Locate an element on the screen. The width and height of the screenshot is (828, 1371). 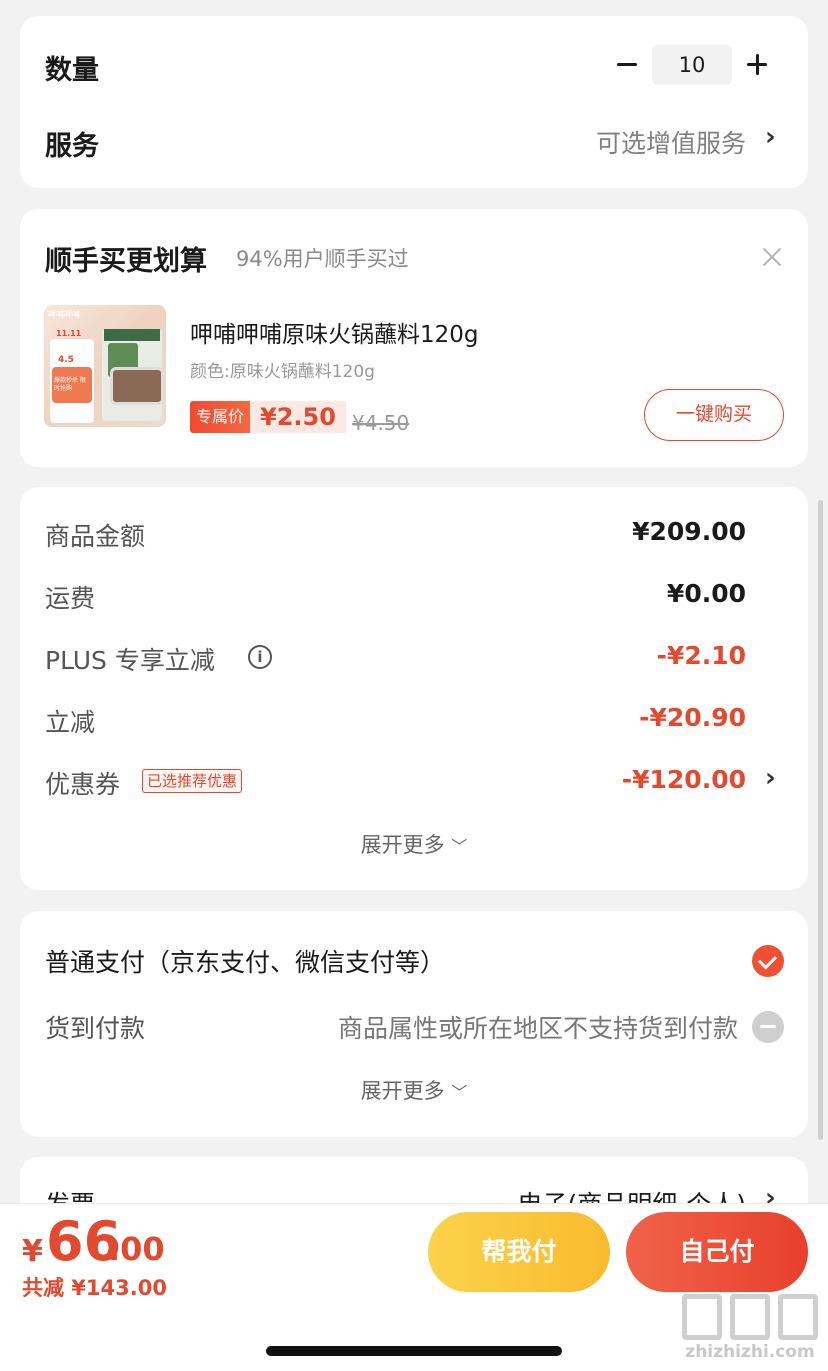
coupon-tag: 已选推荐优惠 is located at coordinates (192, 781).